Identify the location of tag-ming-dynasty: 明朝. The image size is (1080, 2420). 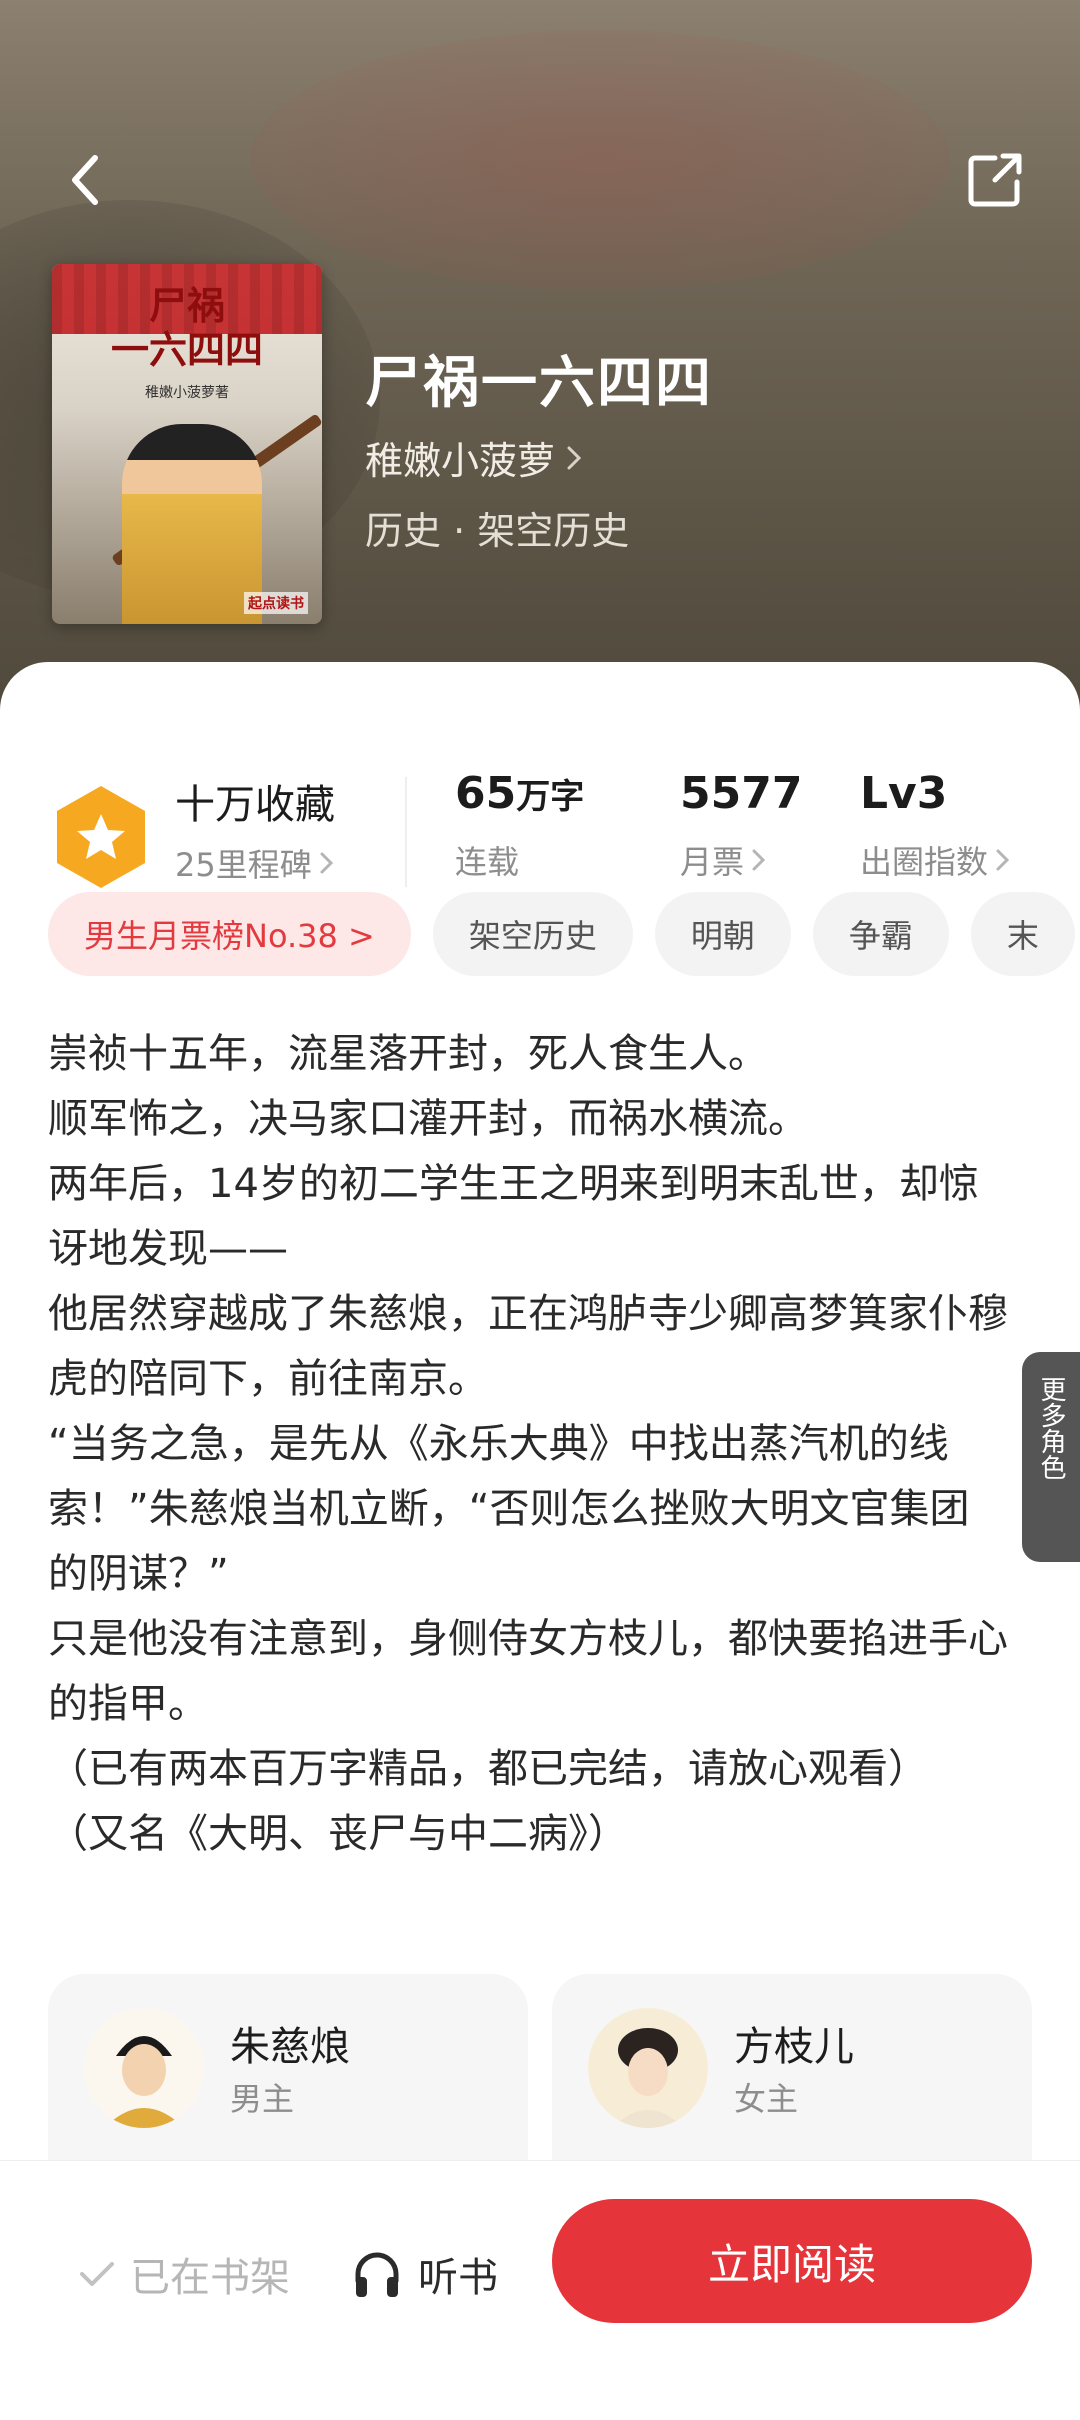
(722, 934).